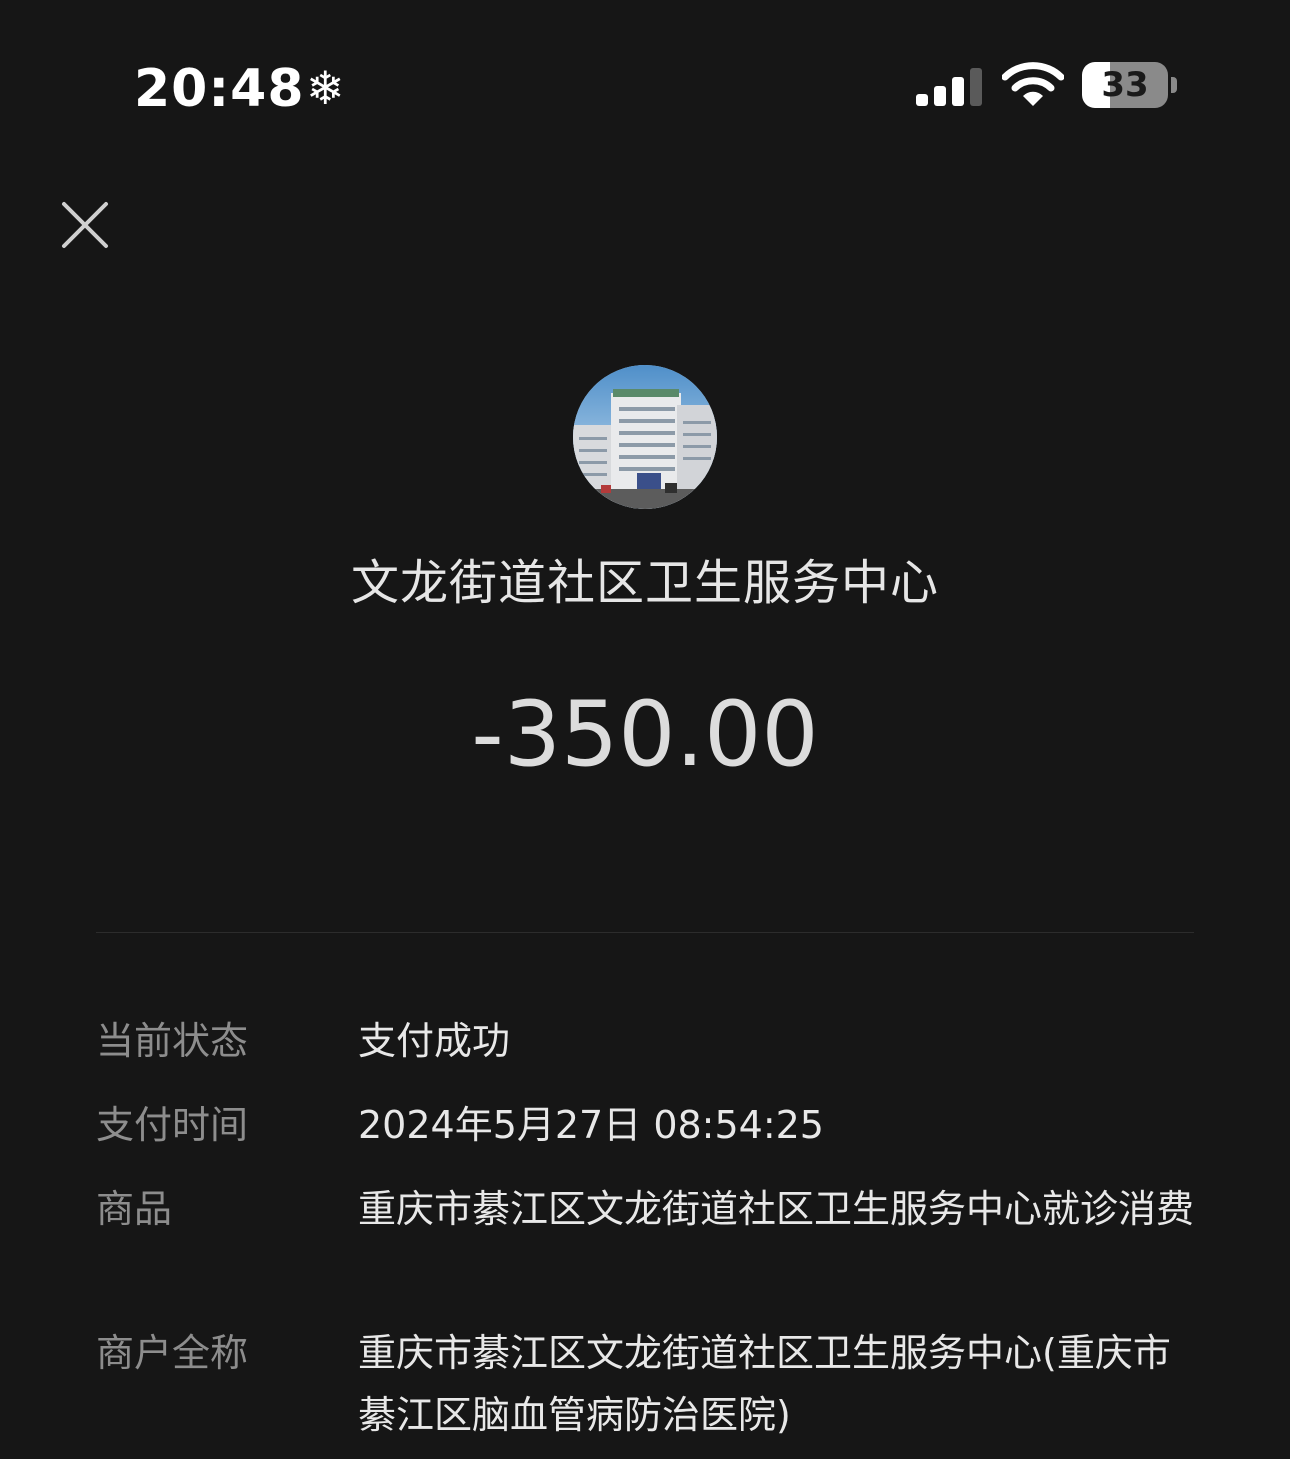  Describe the element at coordinates (219, 89) in the screenshot. I see `status-time: 20:48` at that location.